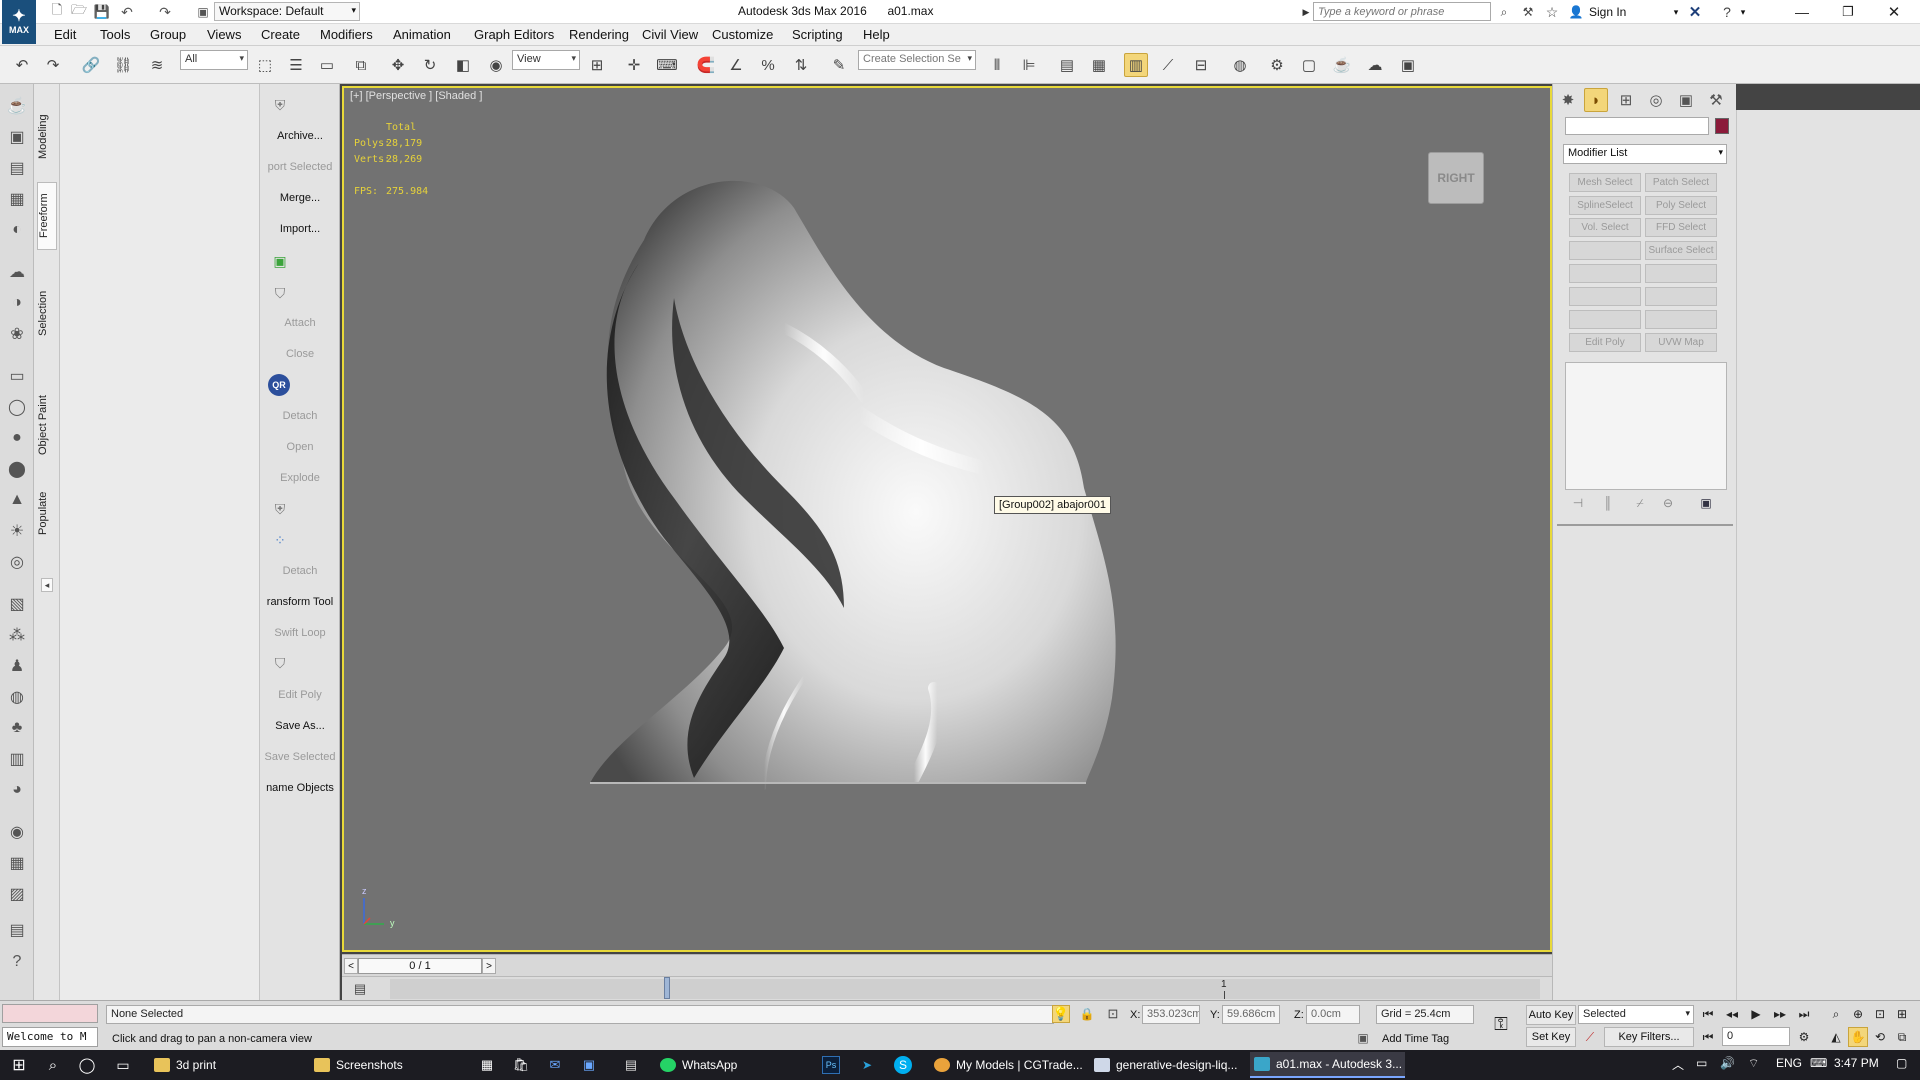 The width and height of the screenshot is (1920, 1080). I want to click on prev-frame-arrow-icon: <, so click(351, 966).